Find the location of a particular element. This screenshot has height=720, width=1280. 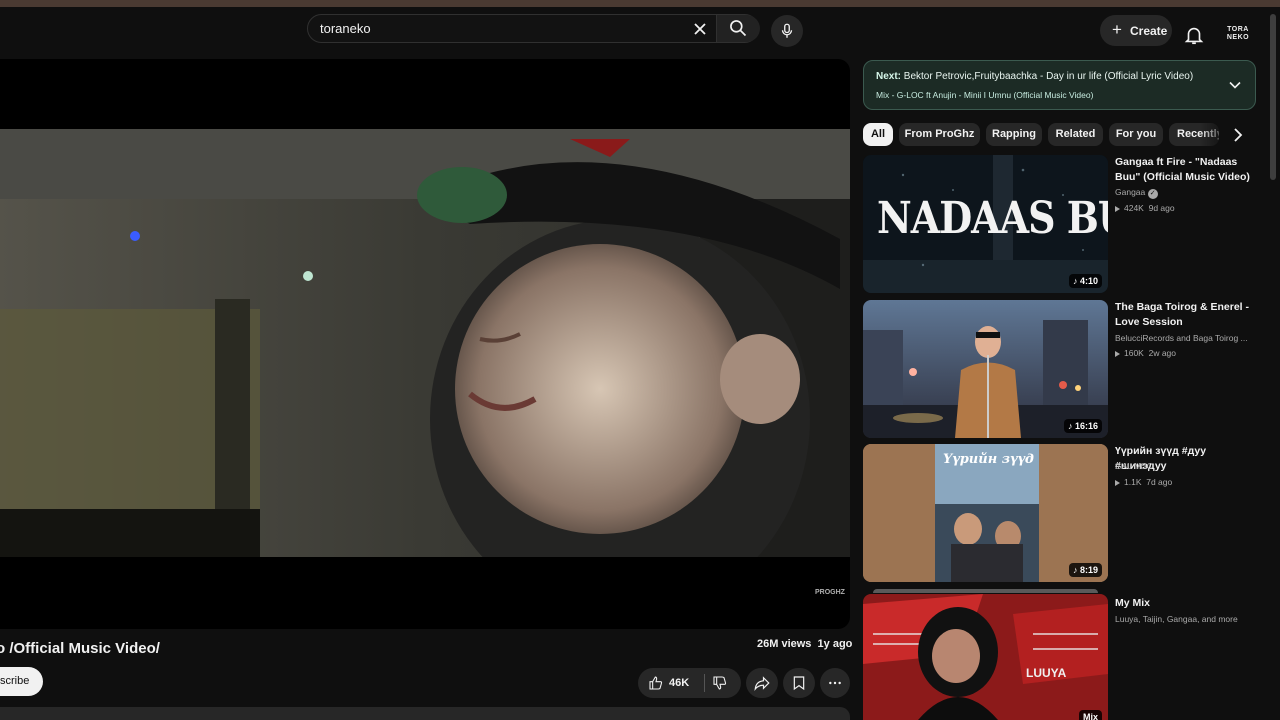

create-button: + Create is located at coordinates (1136, 30).